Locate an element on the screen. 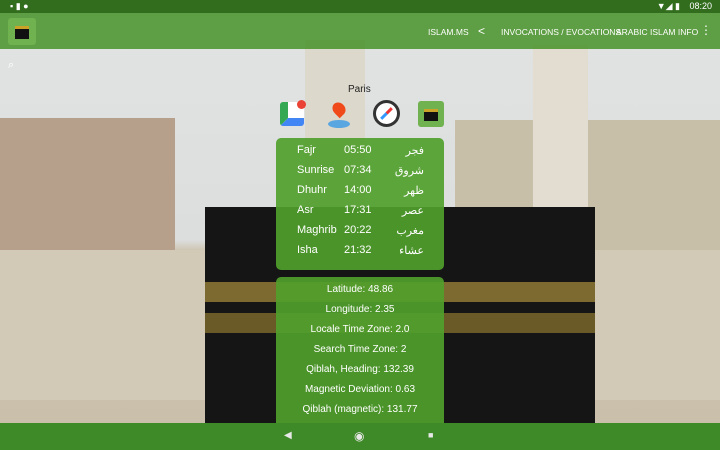  invocations-button: INVOCATIONS / EVOCATIONS is located at coordinates (561, 32).